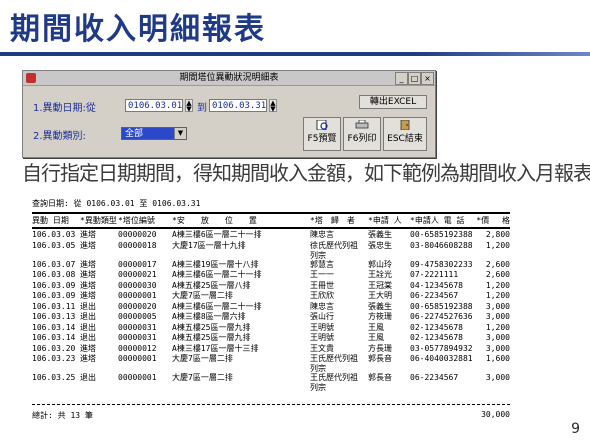 Image resolution: width=590 pixels, height=443 pixels. I want to click on row-date: 106.03.08, so click(54, 274).